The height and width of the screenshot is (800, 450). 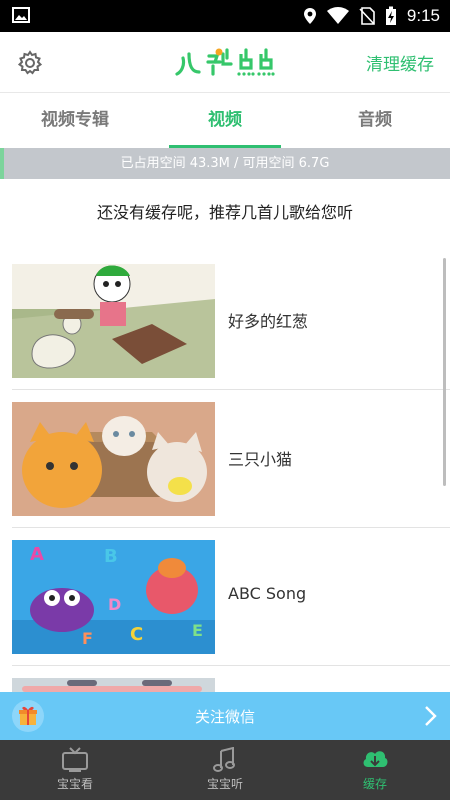 I want to click on nav-cache: 缓存, so click(x=375, y=770).